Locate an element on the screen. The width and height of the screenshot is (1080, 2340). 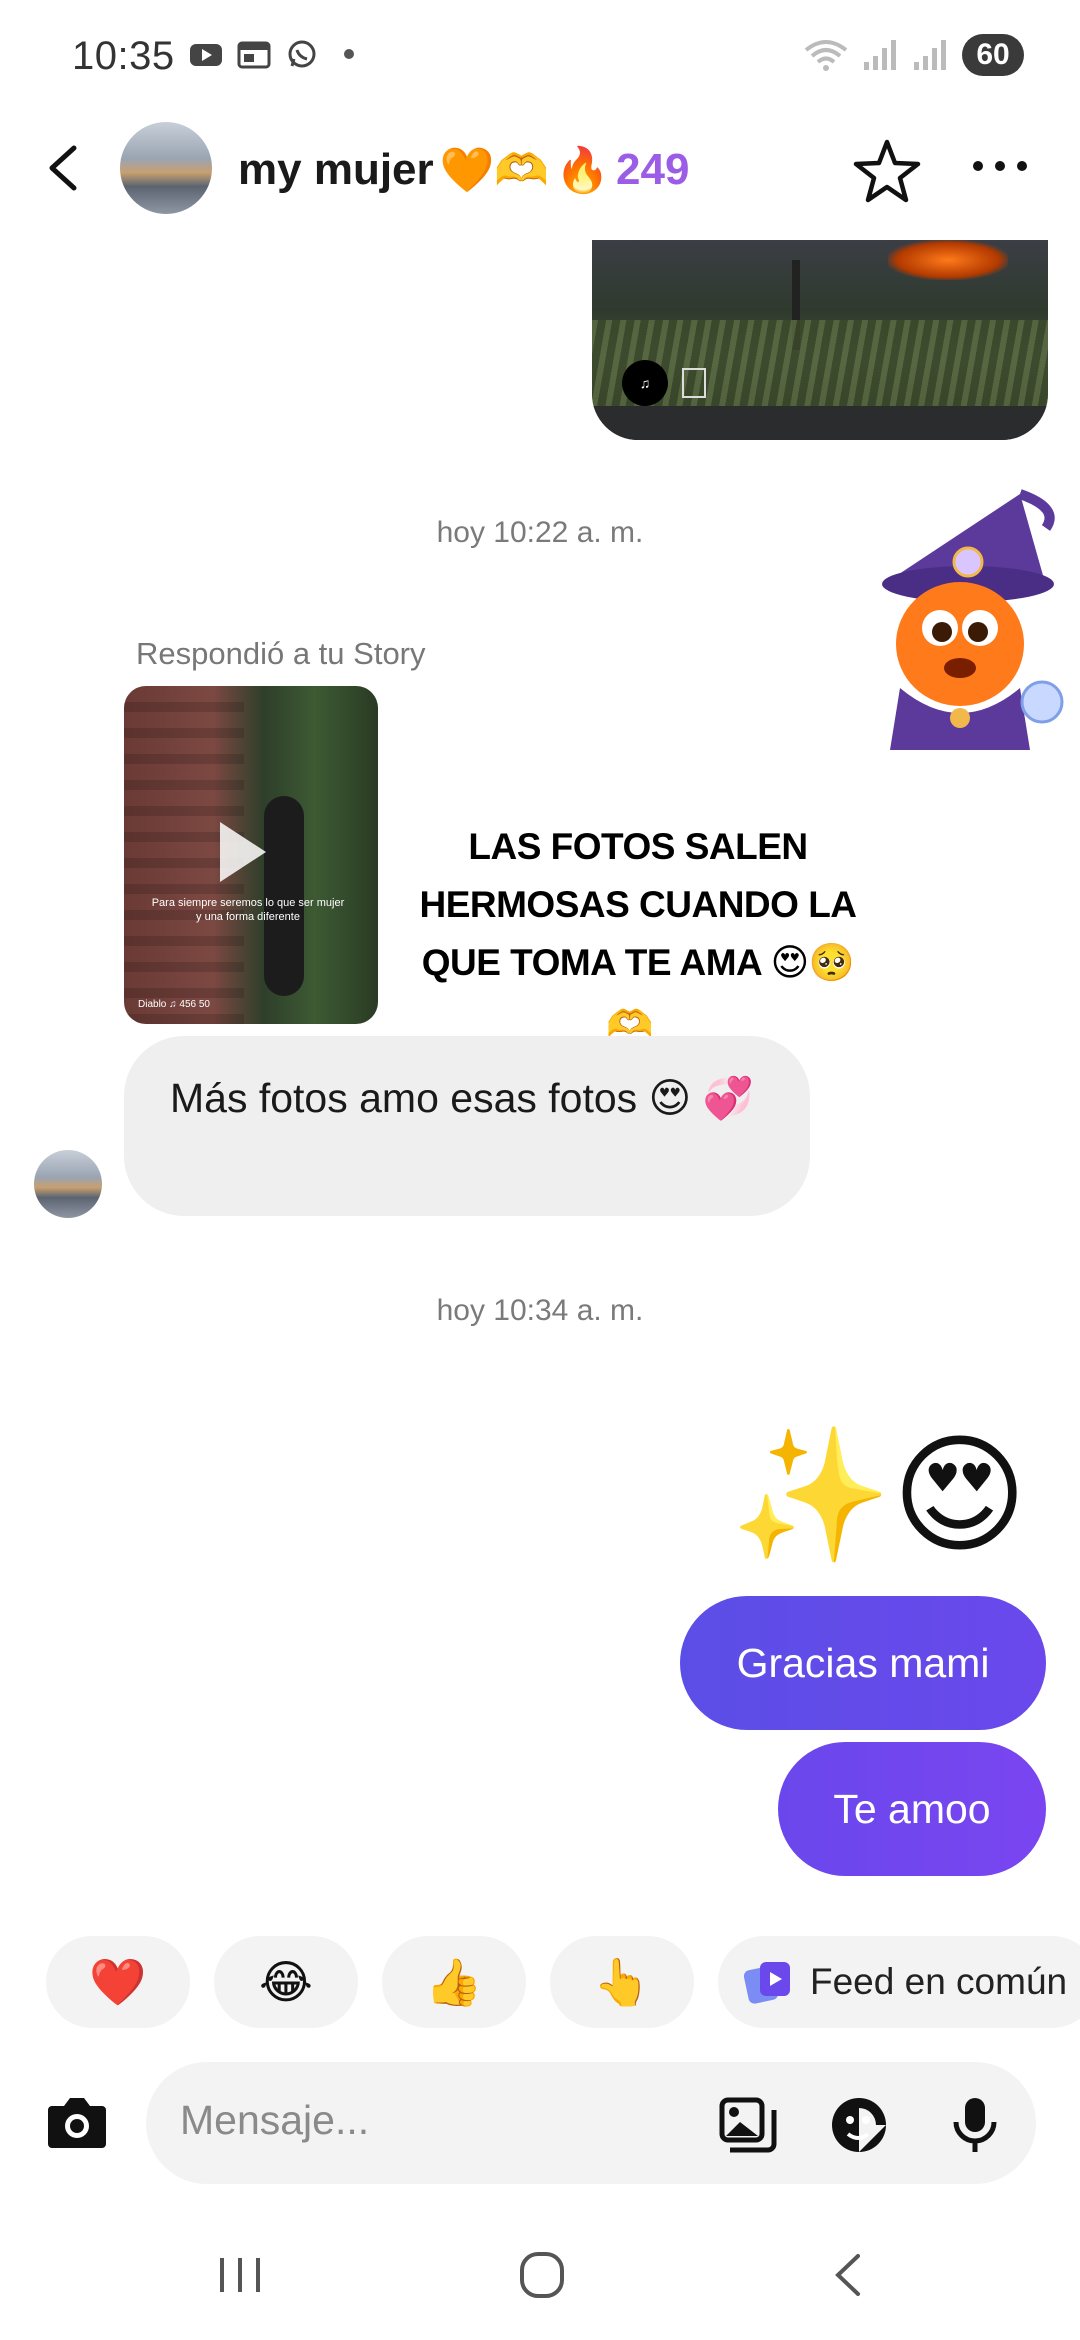
chat-header: my mujer 🧡🫶 🔥 249 is located at coordinates (540, 167).